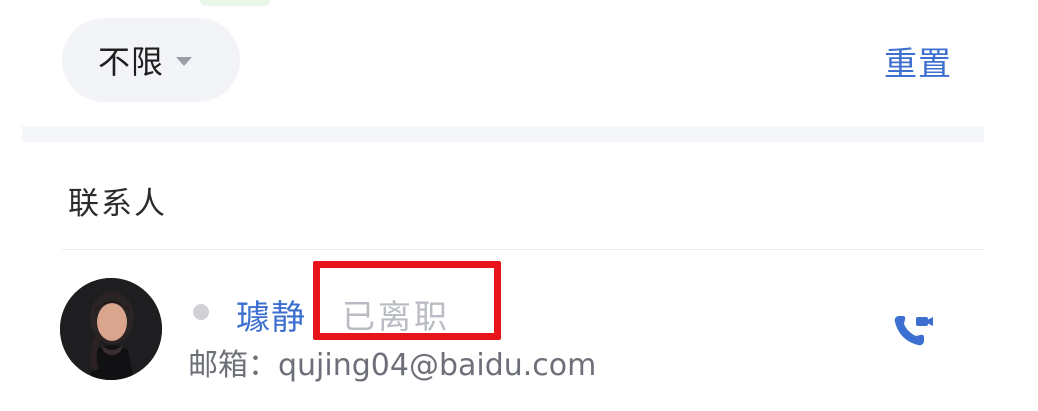 The width and height of the screenshot is (1038, 411). I want to click on video-call-icon, so click(915, 330).